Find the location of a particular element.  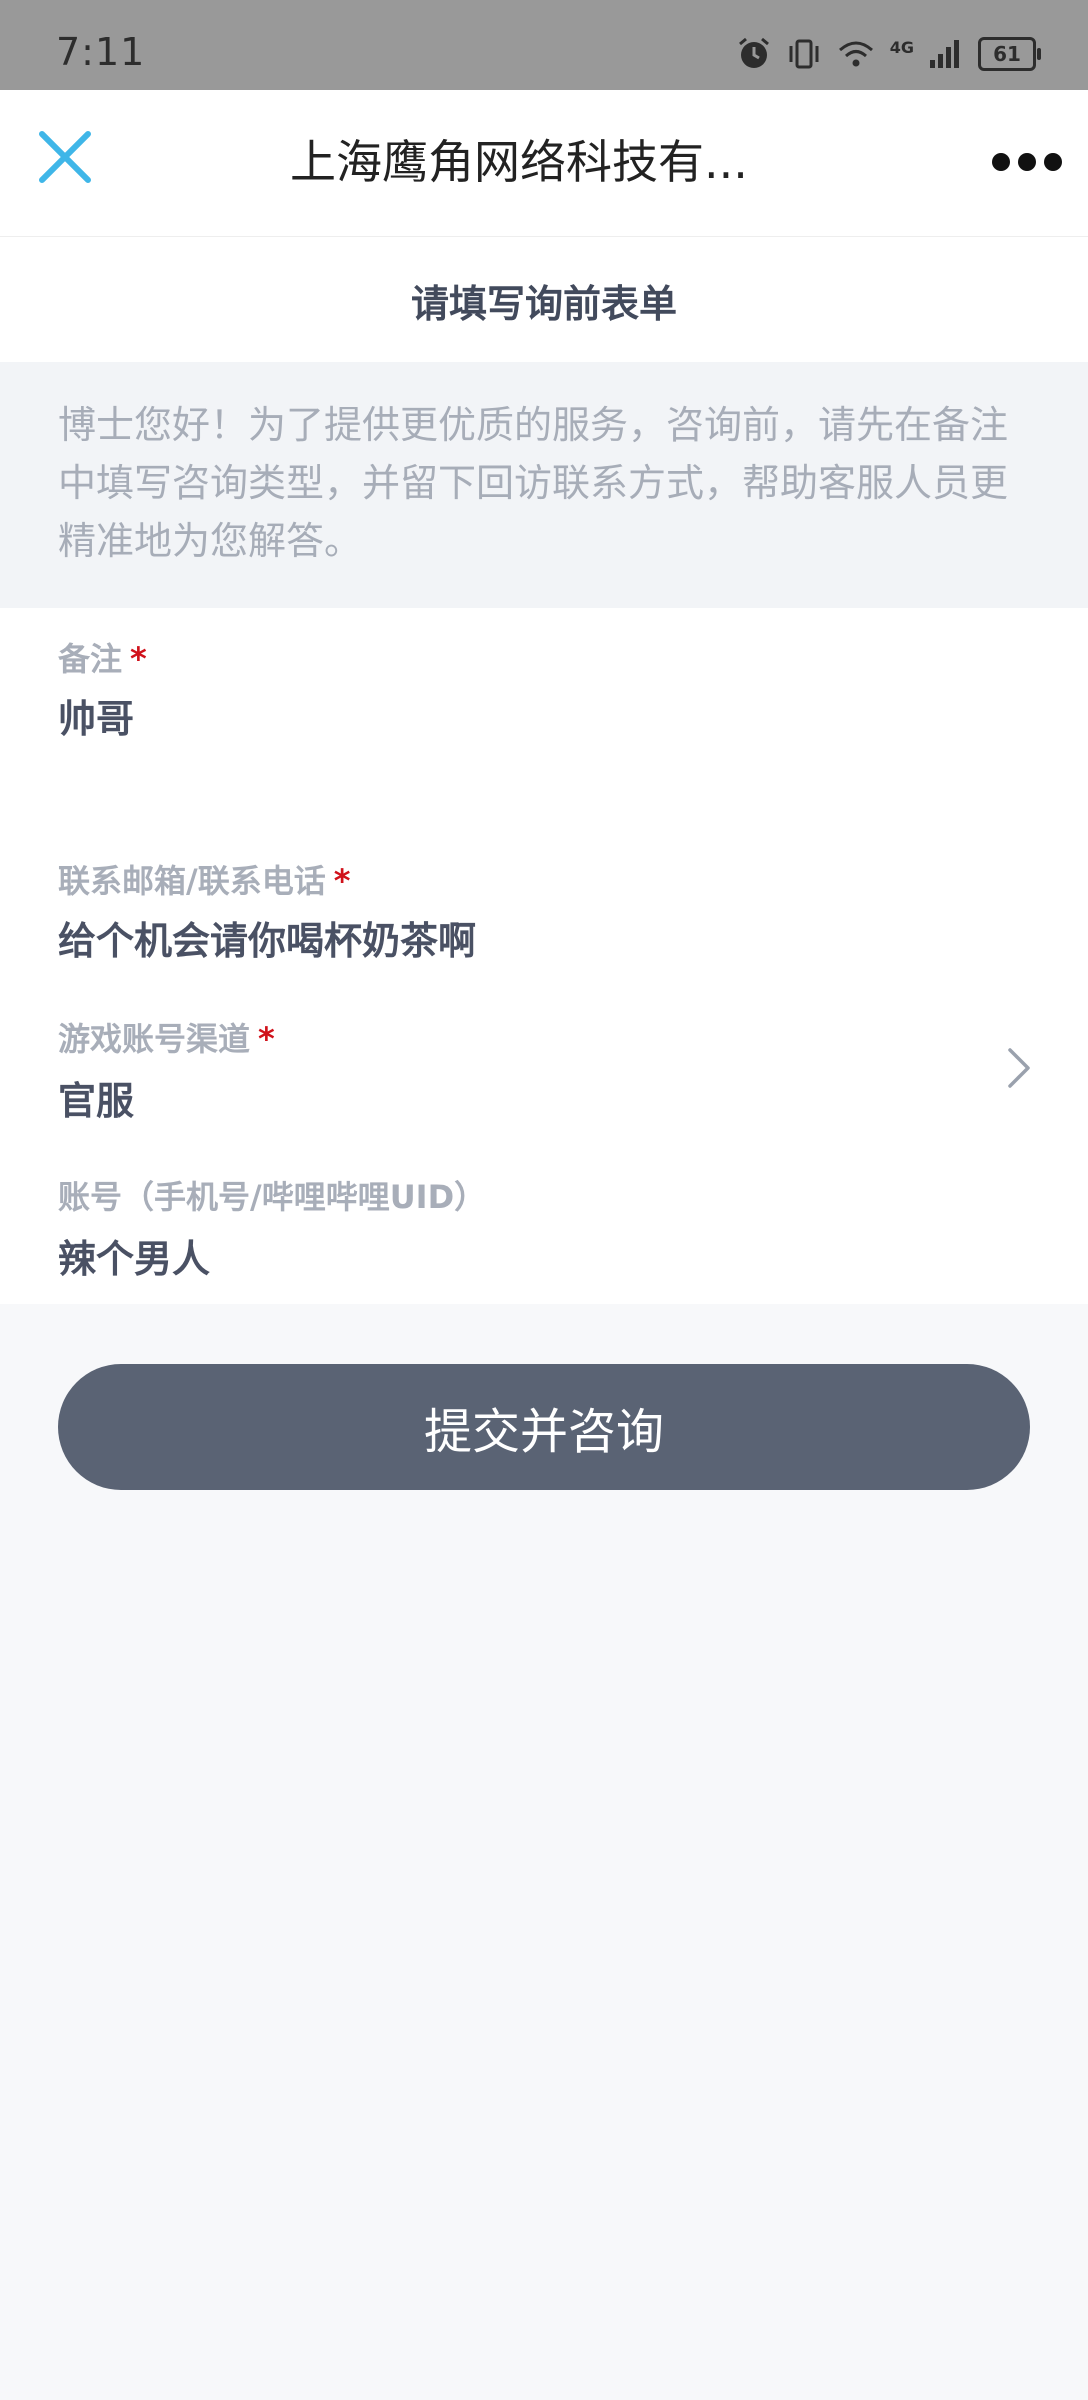

network-type: 4G is located at coordinates (901, 47).